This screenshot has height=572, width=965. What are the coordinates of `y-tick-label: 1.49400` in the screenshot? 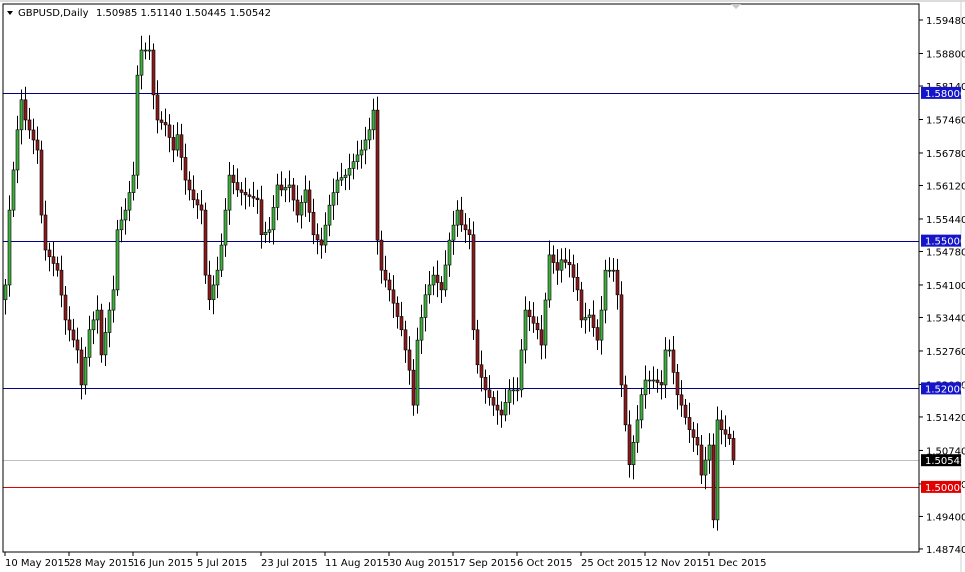 It's located at (945, 517).